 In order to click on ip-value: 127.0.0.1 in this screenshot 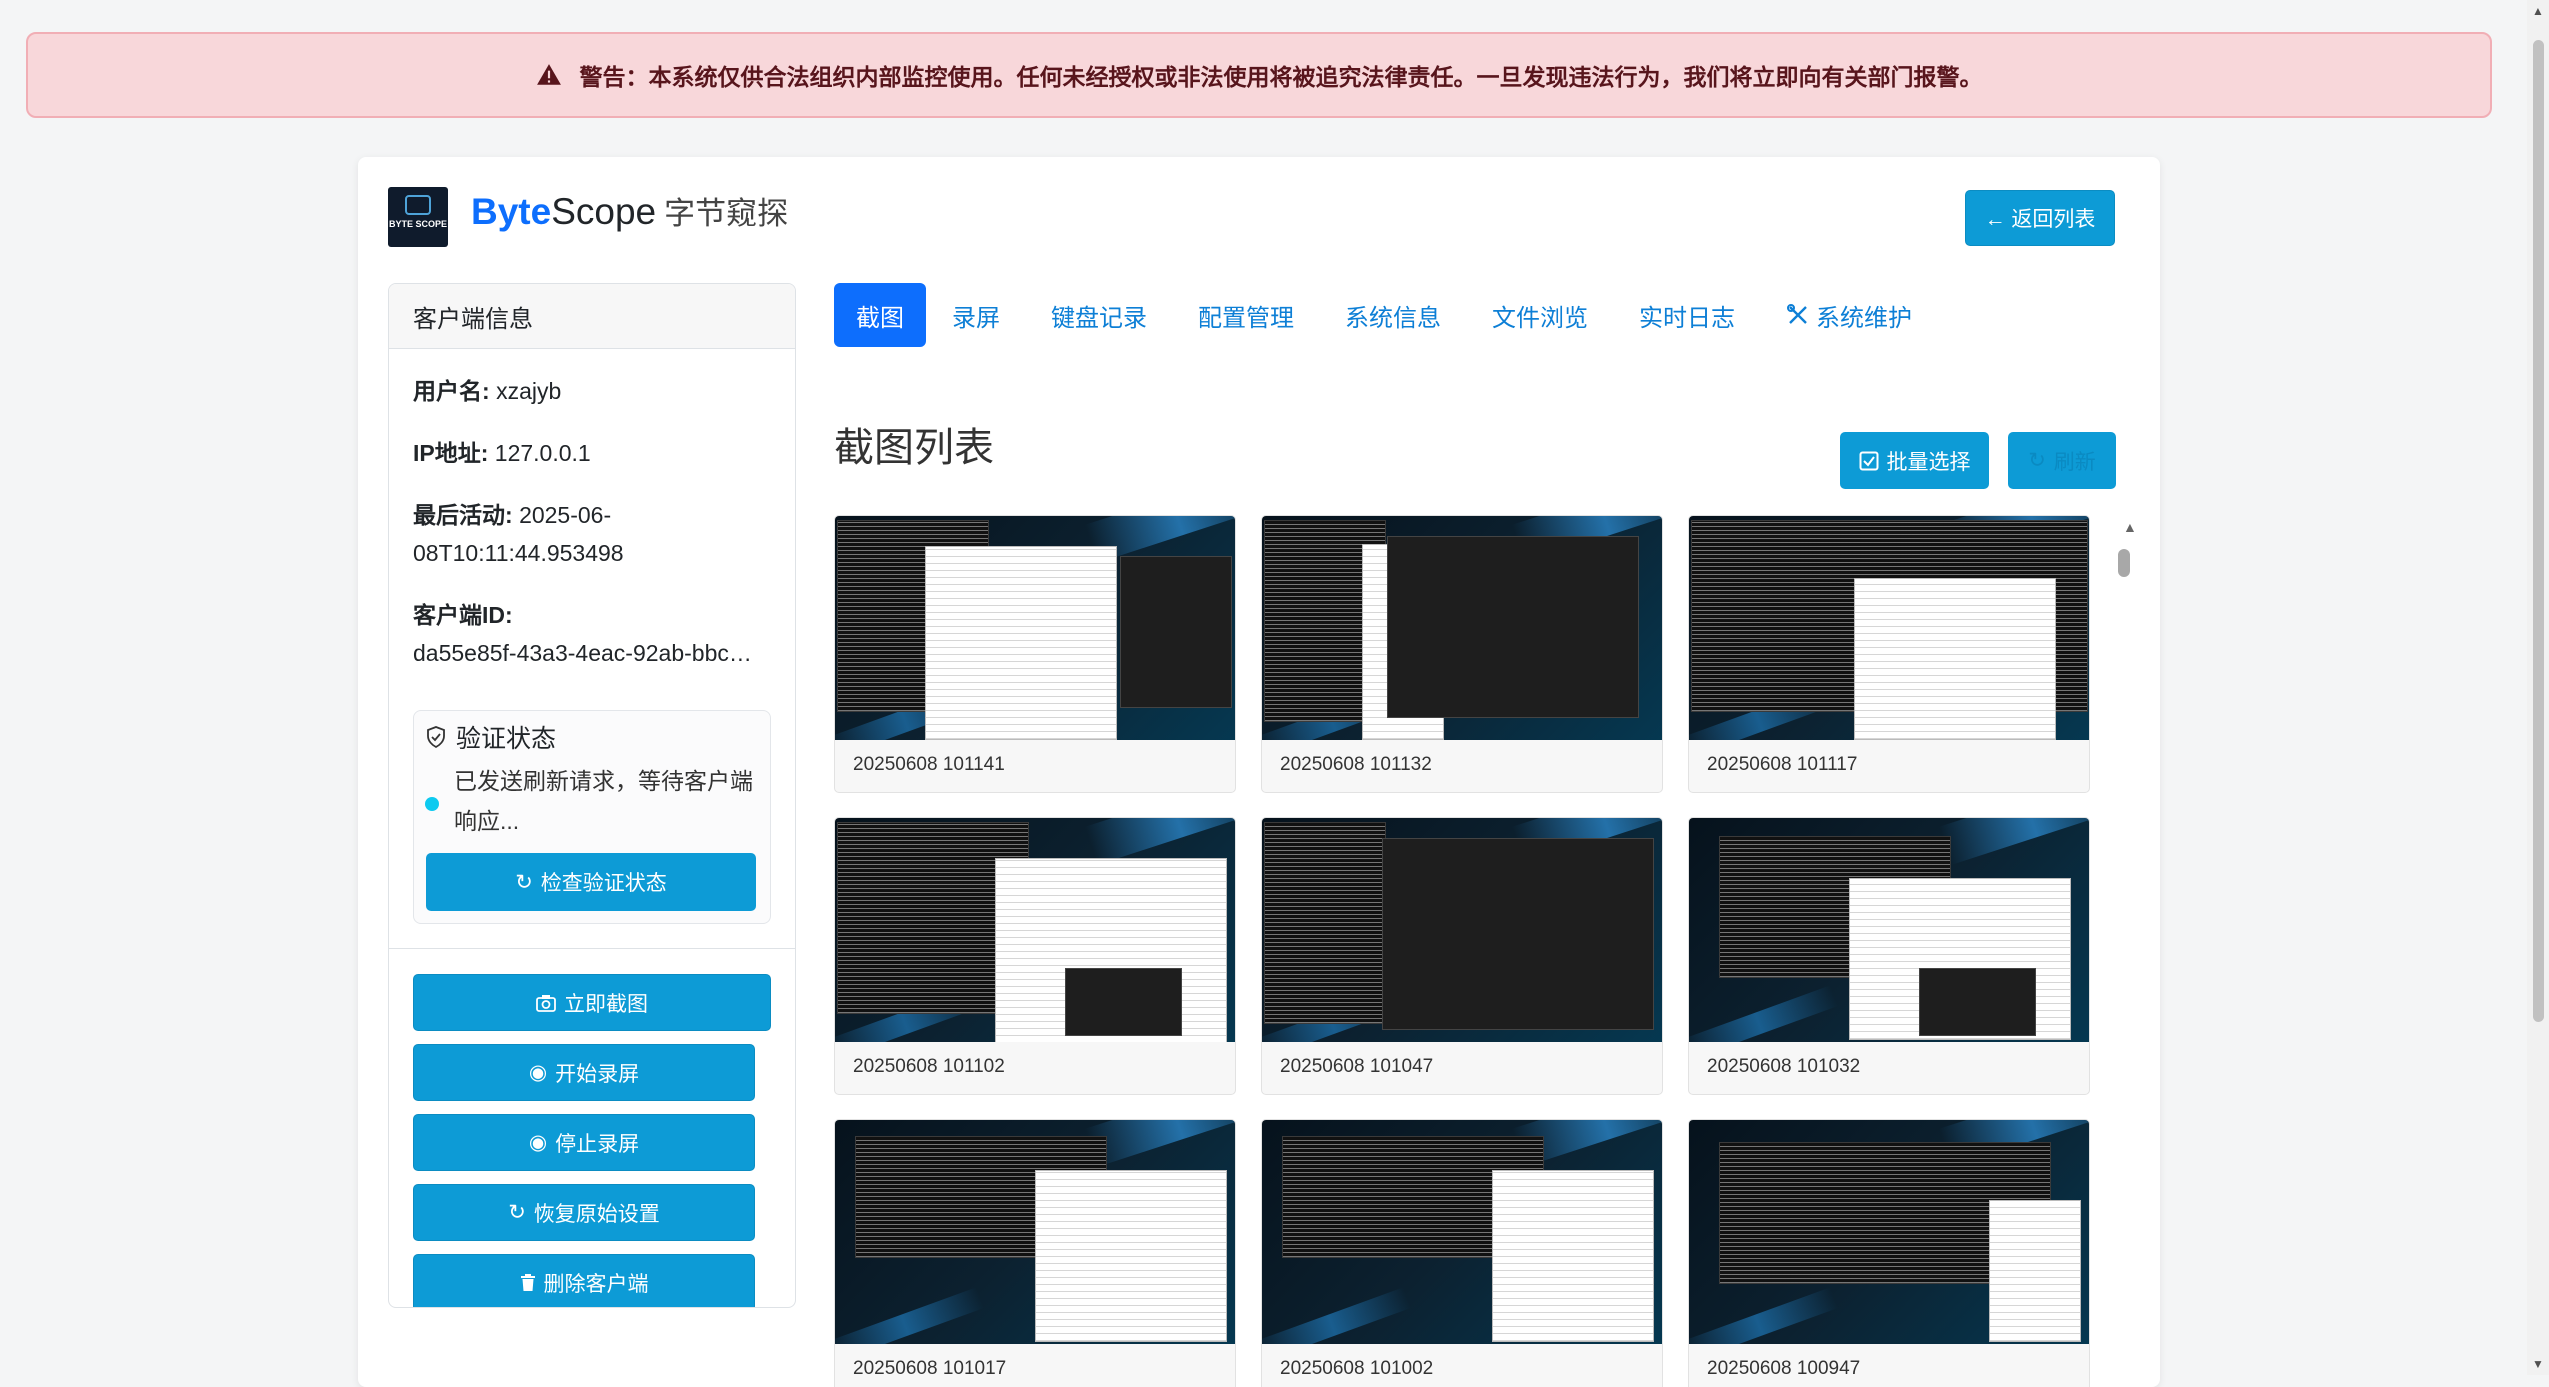, I will do `click(542, 453)`.